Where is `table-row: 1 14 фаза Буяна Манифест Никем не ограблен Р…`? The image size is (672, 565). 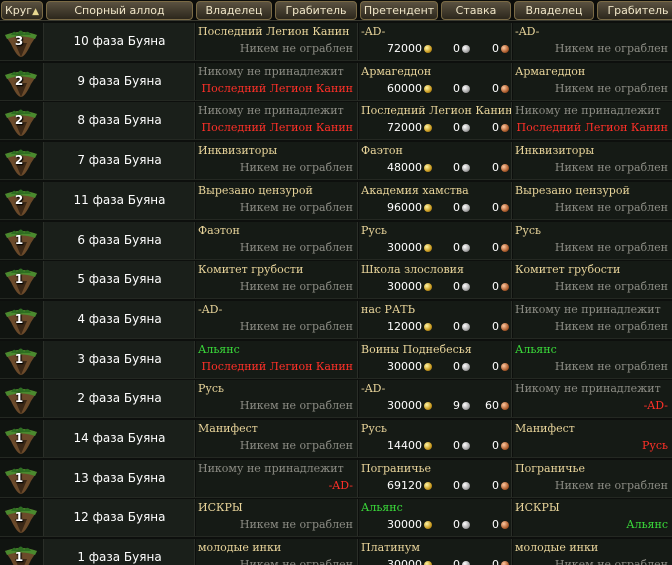 table-row: 1 14 фаза Буяна Манифест Никем не ограблен Р… is located at coordinates (336, 438).